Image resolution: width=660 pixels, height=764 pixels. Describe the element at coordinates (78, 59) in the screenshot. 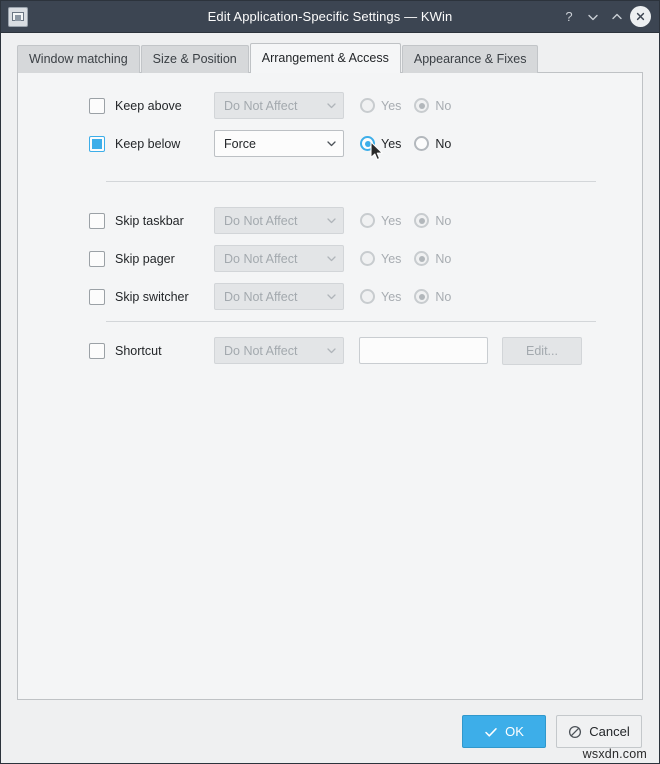

I see `tab-window-matching: Window matching` at that location.